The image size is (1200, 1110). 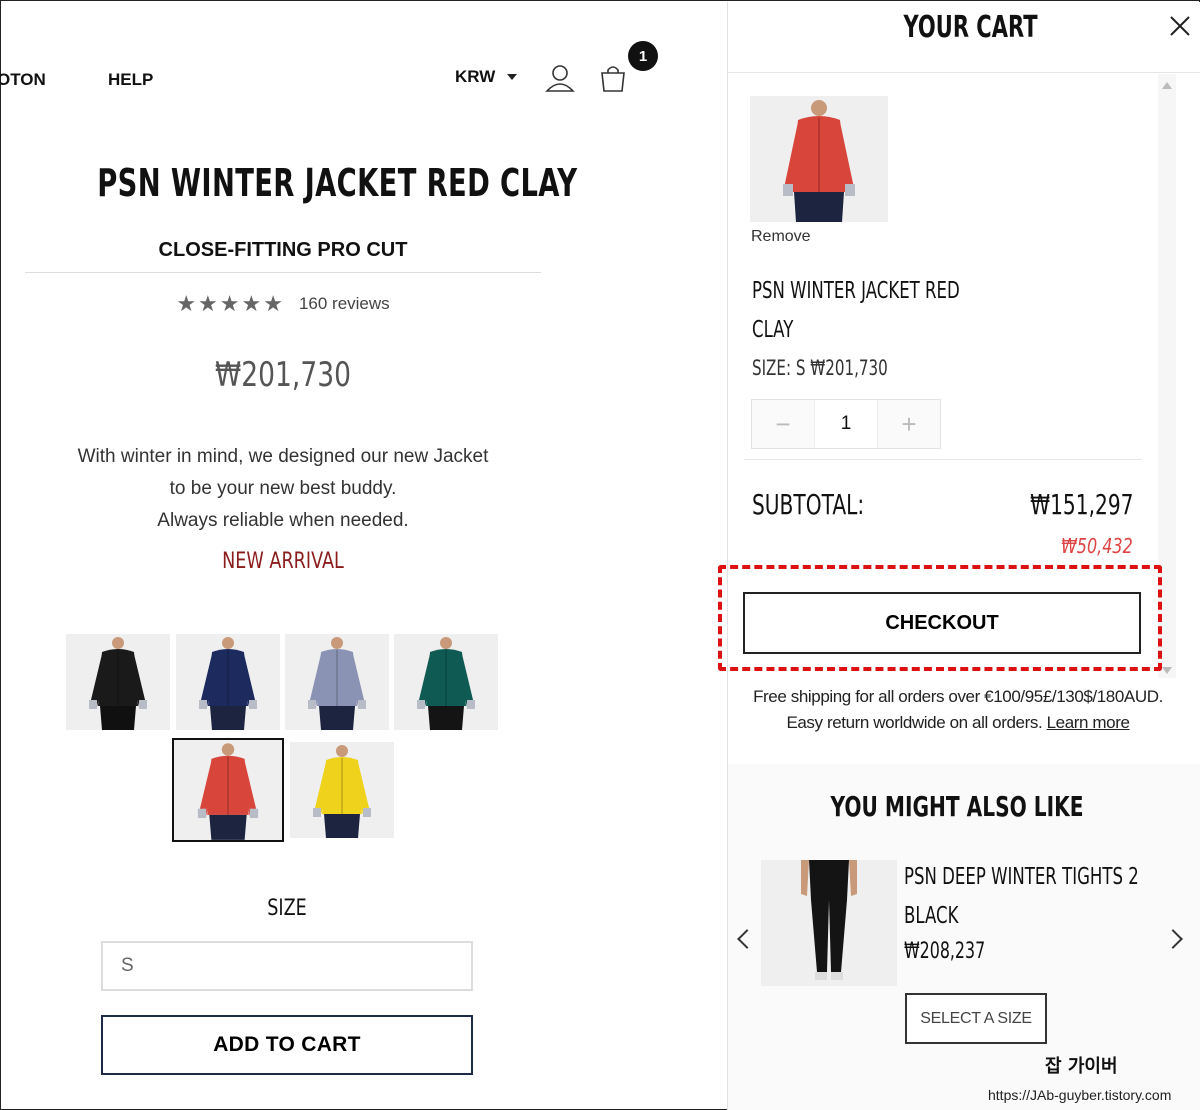 I want to click on reviews-count: 160 reviews, so click(x=344, y=304).